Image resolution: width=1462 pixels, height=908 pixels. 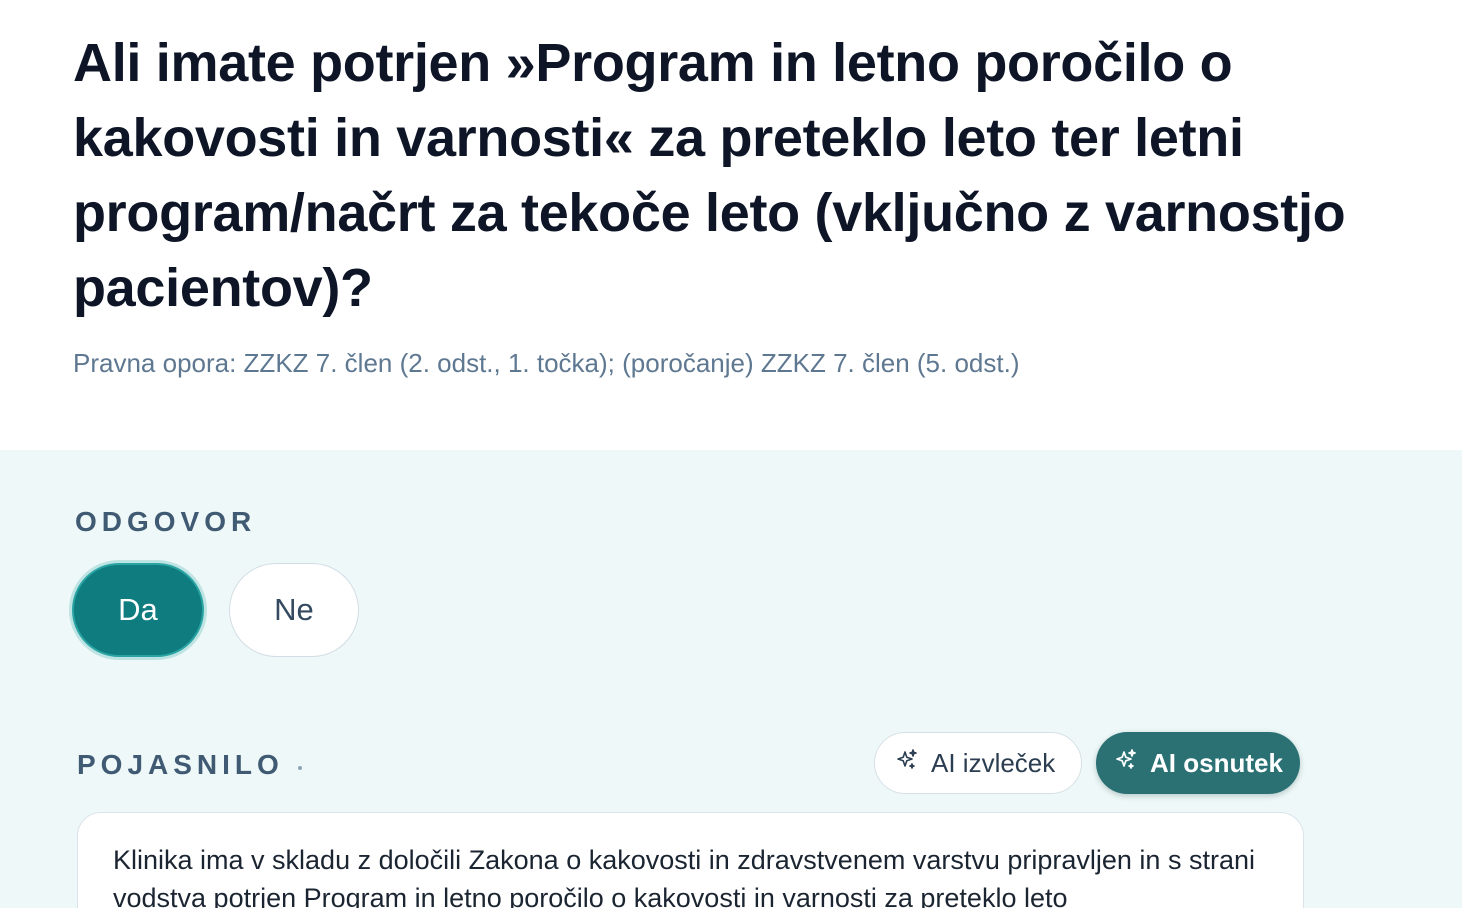 What do you see at coordinates (166, 521) in the screenshot?
I see `answer-label: ODGOVOR` at bounding box center [166, 521].